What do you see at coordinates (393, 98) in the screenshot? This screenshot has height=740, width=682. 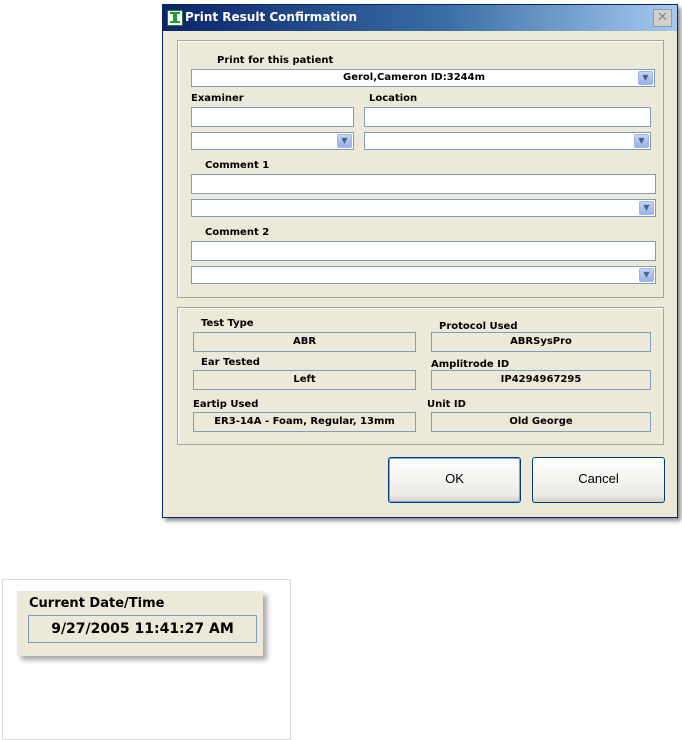 I see `location-label: Location` at bounding box center [393, 98].